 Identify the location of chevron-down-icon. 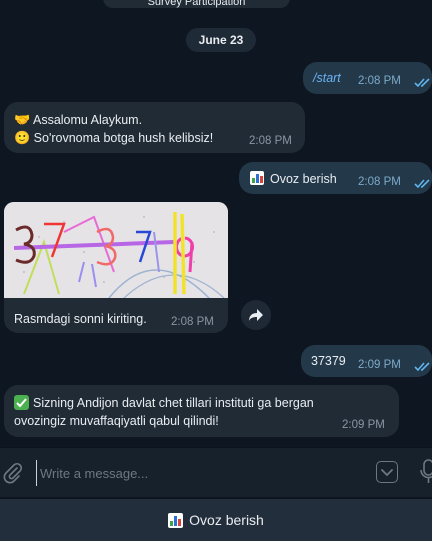
(387, 473).